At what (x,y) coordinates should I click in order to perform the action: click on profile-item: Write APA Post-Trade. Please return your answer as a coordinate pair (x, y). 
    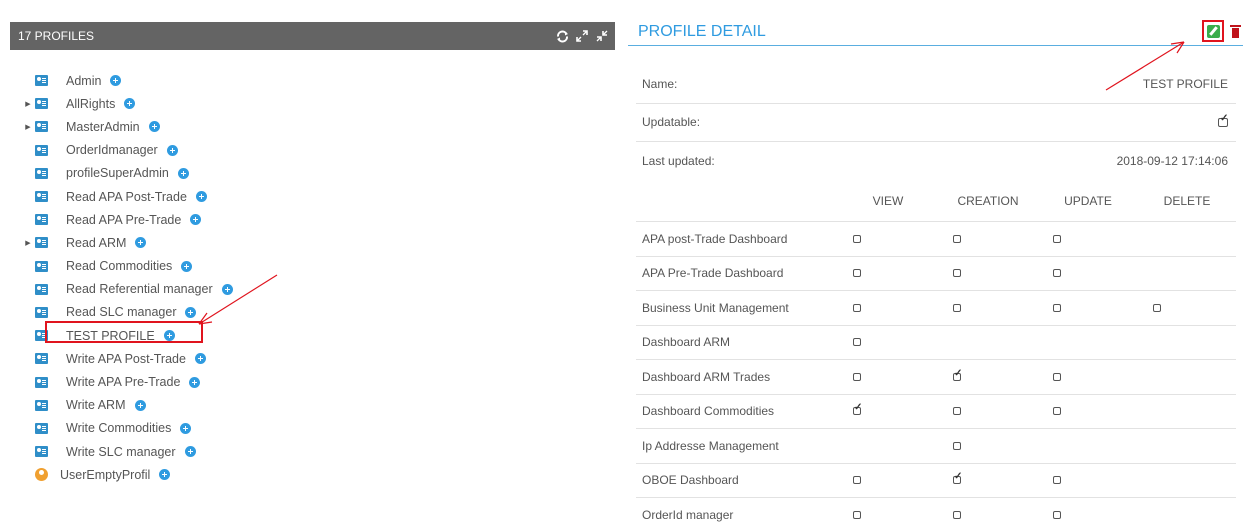
    Looking at the image, I should click on (127, 358).